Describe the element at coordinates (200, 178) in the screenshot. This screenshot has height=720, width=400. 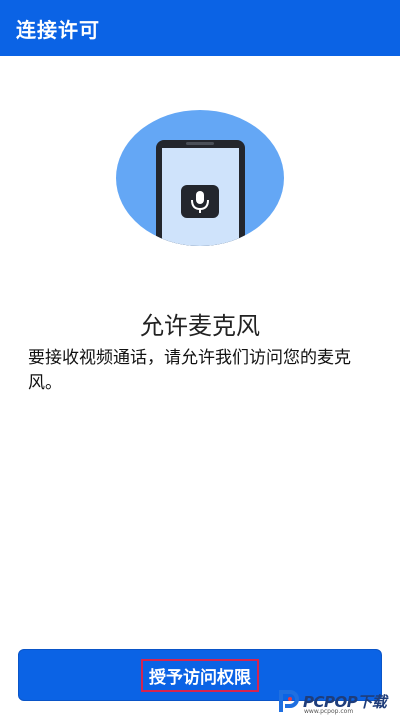
I see `microphone-illustration` at that location.